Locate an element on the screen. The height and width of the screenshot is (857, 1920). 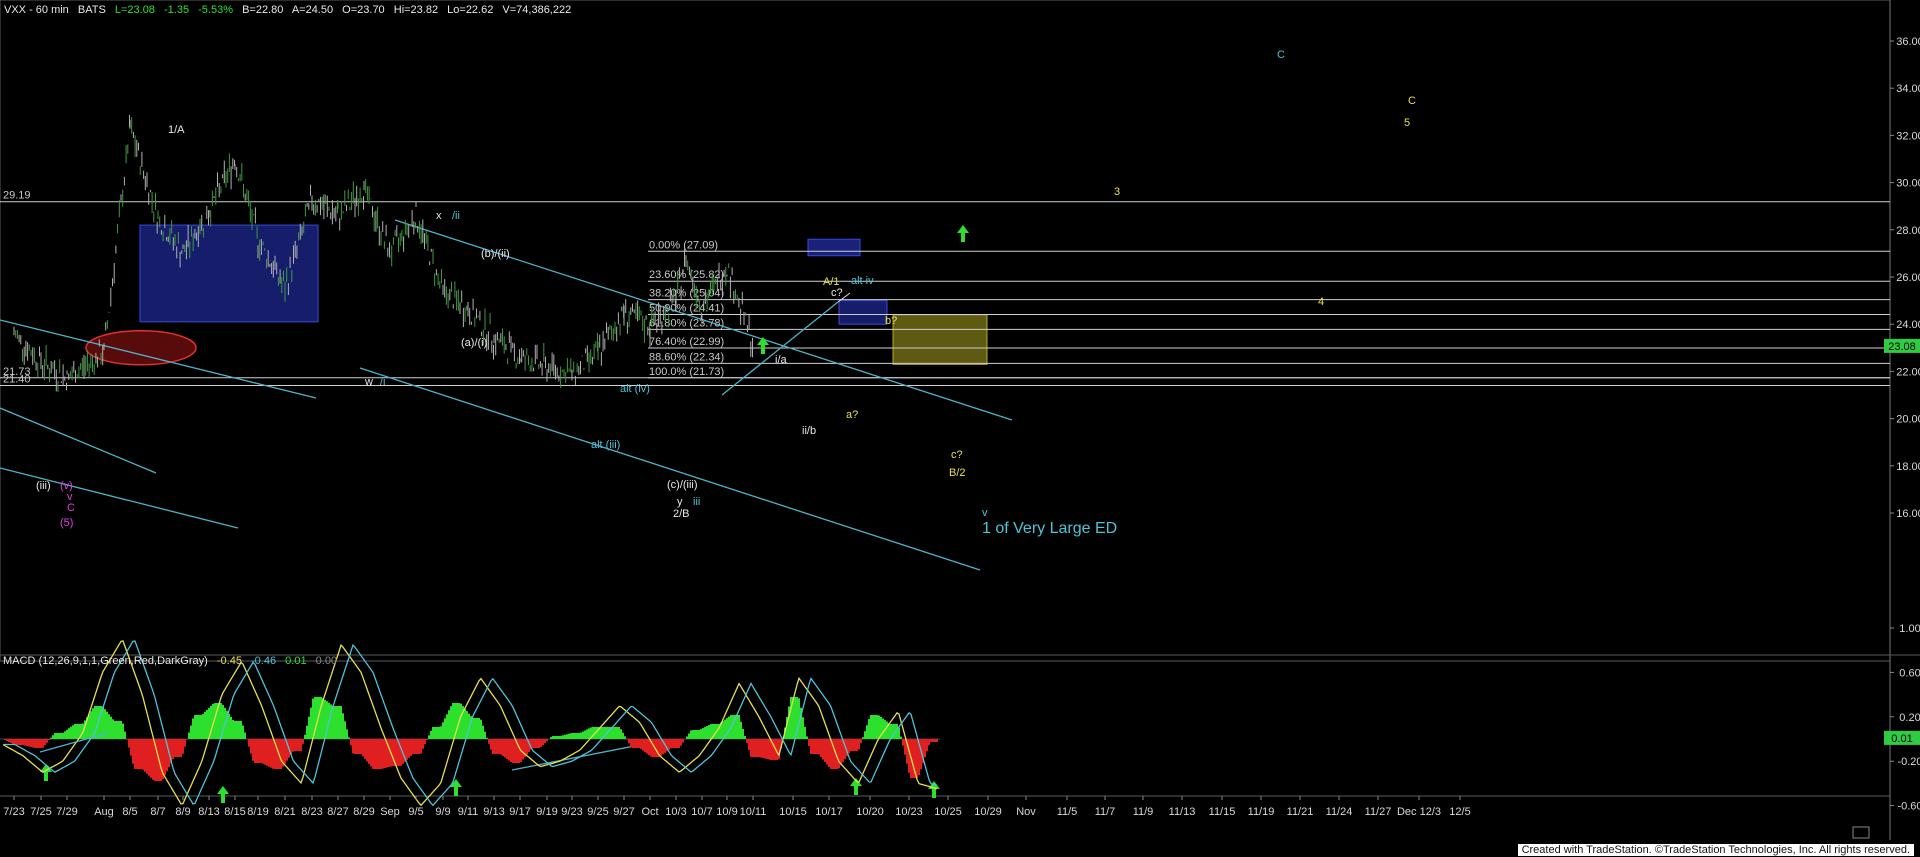
date-tick-label: Dec 12/3 is located at coordinates (1419, 812).